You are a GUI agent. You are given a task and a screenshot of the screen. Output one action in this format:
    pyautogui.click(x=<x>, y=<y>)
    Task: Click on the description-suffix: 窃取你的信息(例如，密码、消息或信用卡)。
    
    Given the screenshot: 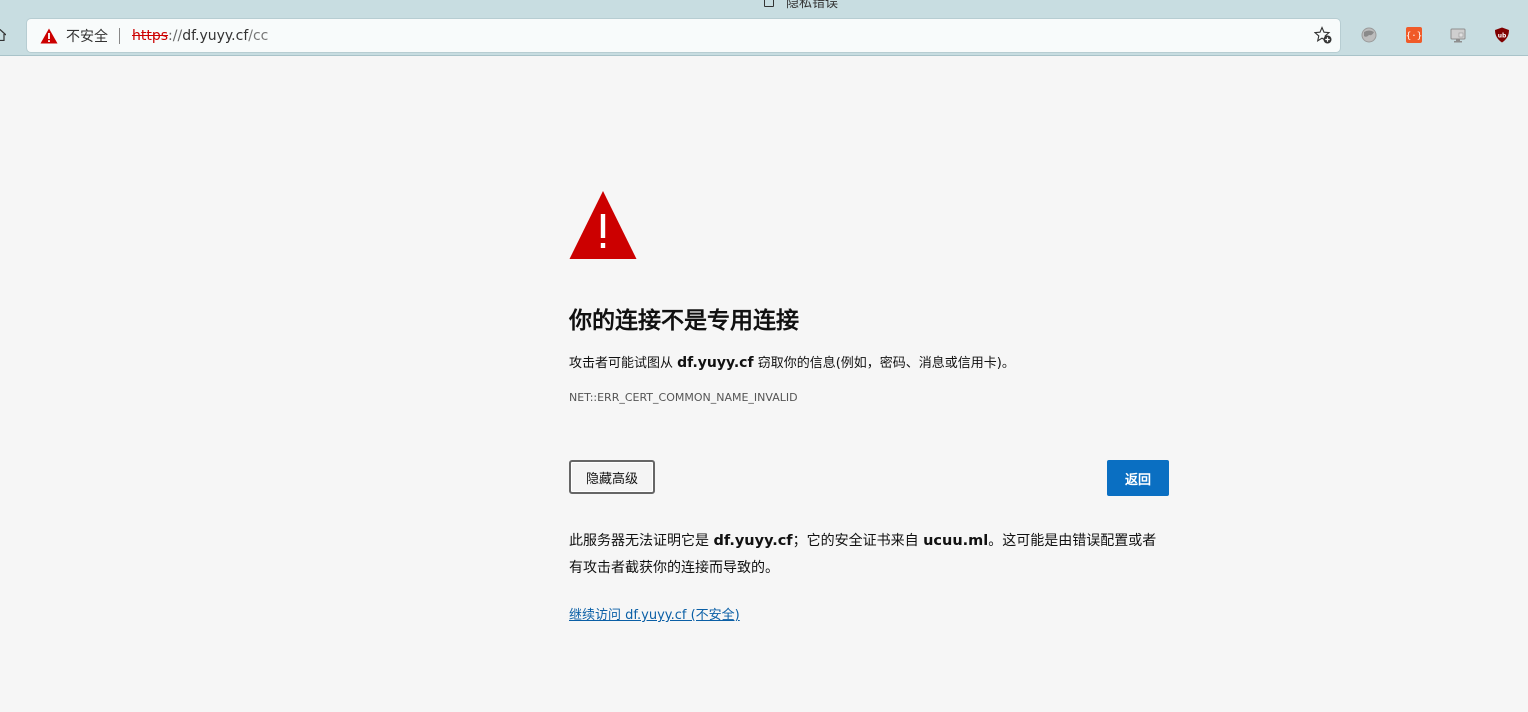 What is the action you would take?
    pyautogui.click(x=884, y=363)
    